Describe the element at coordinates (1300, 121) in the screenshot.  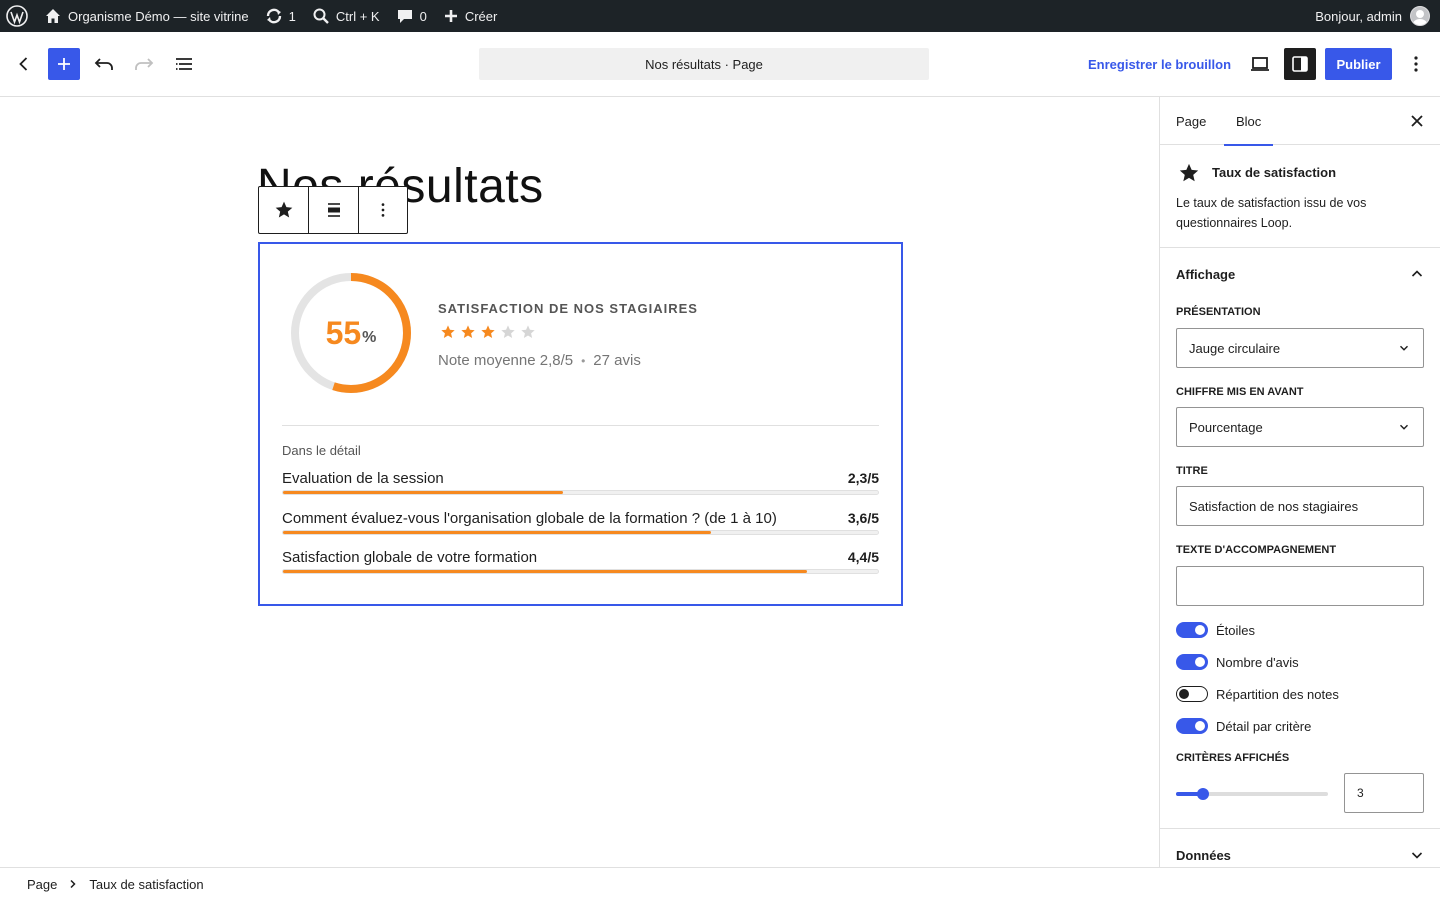
I see `sidebar-tabs: Page Bloc` at that location.